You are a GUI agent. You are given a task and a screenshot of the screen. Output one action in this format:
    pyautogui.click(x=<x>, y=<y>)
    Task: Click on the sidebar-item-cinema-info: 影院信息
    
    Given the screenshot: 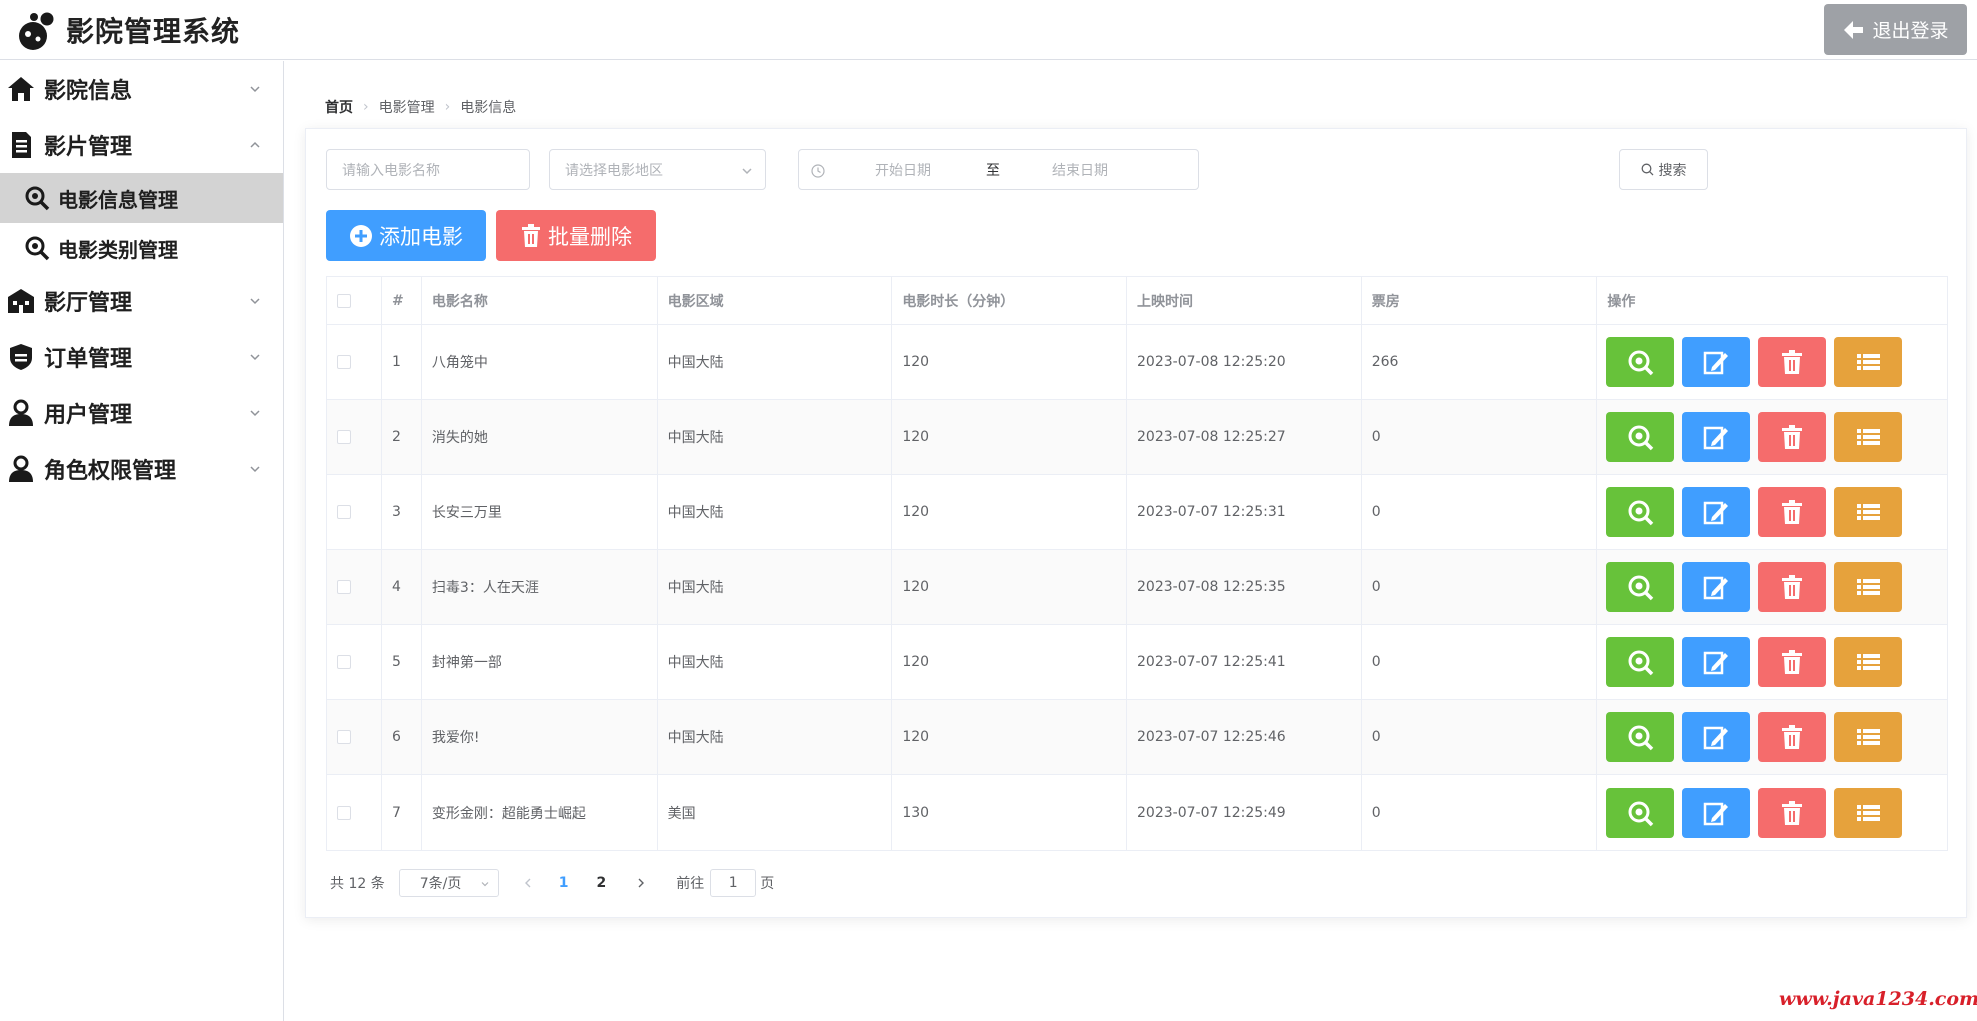 What is the action you would take?
    pyautogui.click(x=141, y=89)
    